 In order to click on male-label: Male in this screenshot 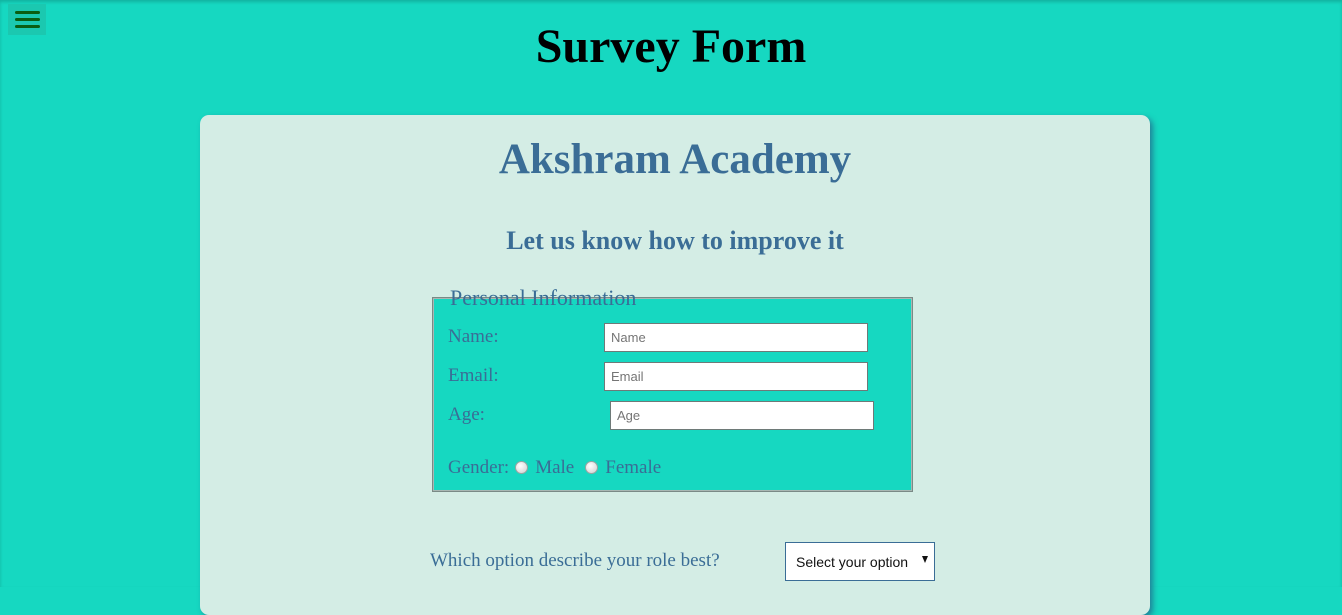, I will do `click(555, 467)`.